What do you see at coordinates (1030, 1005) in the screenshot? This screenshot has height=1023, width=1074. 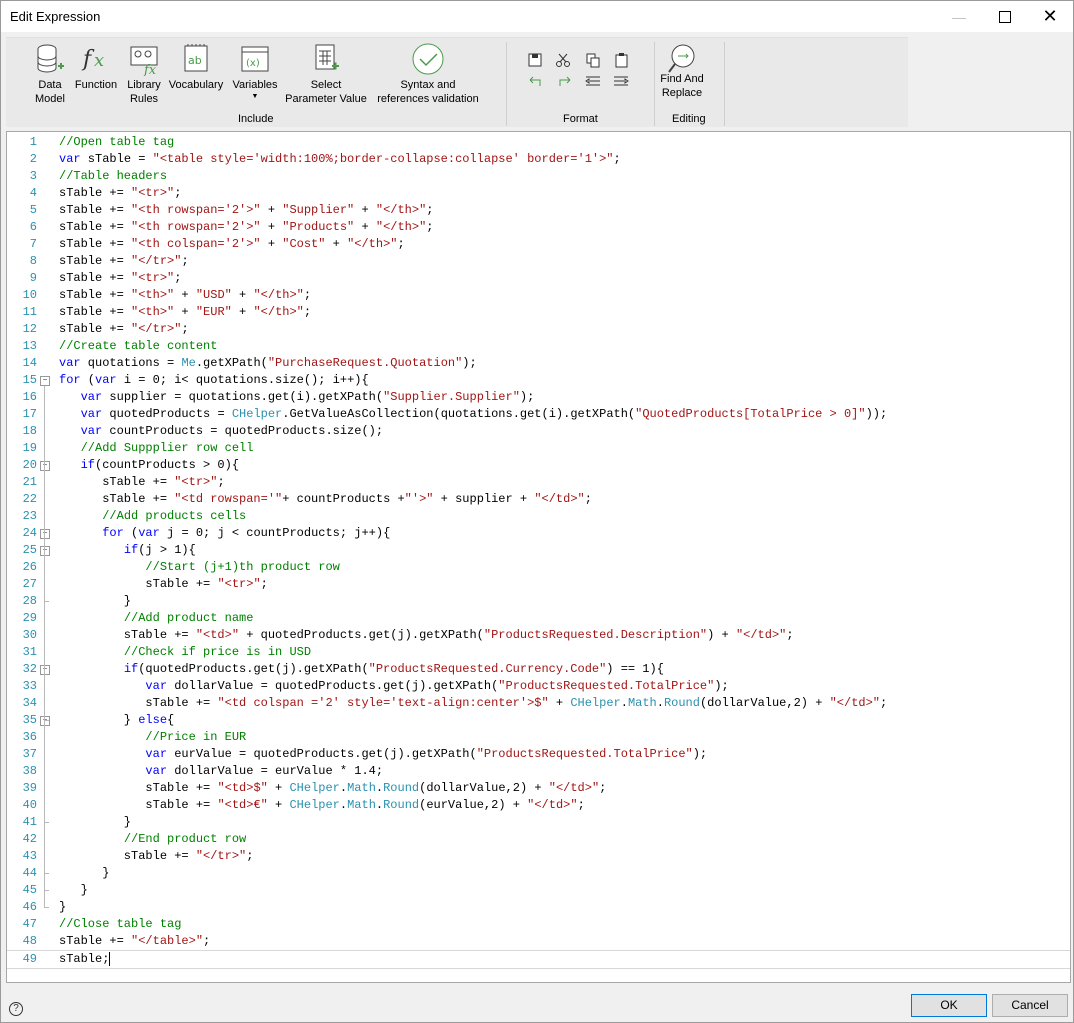 I see `cancel-button: Cancel` at bounding box center [1030, 1005].